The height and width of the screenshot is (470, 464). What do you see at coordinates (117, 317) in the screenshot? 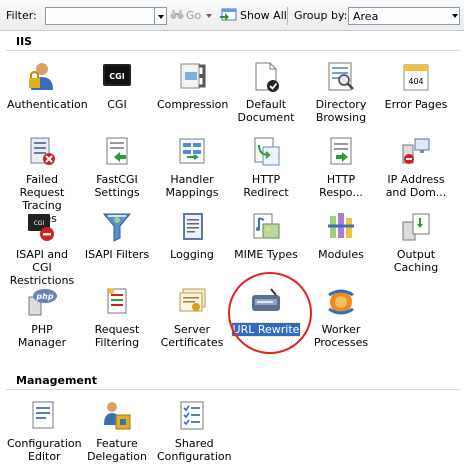
I see `feature-request-filtering: Request Filtering` at bounding box center [117, 317].